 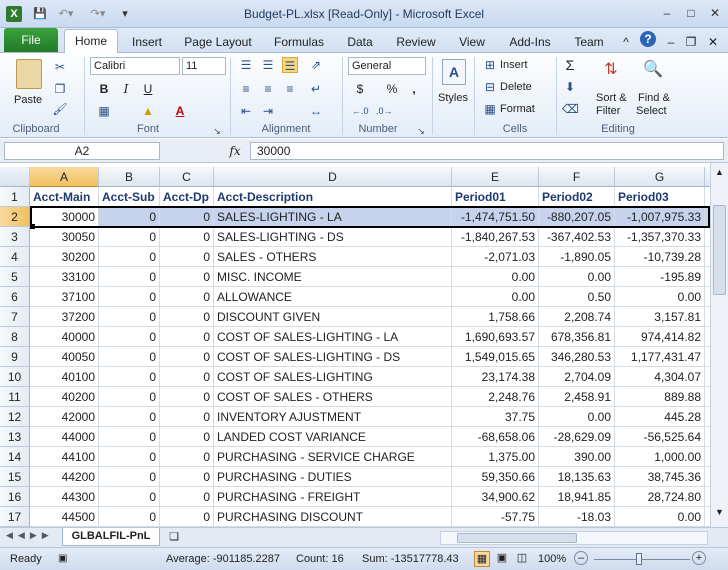 I want to click on header-cell-c: Acct-Dp, so click(x=187, y=197).